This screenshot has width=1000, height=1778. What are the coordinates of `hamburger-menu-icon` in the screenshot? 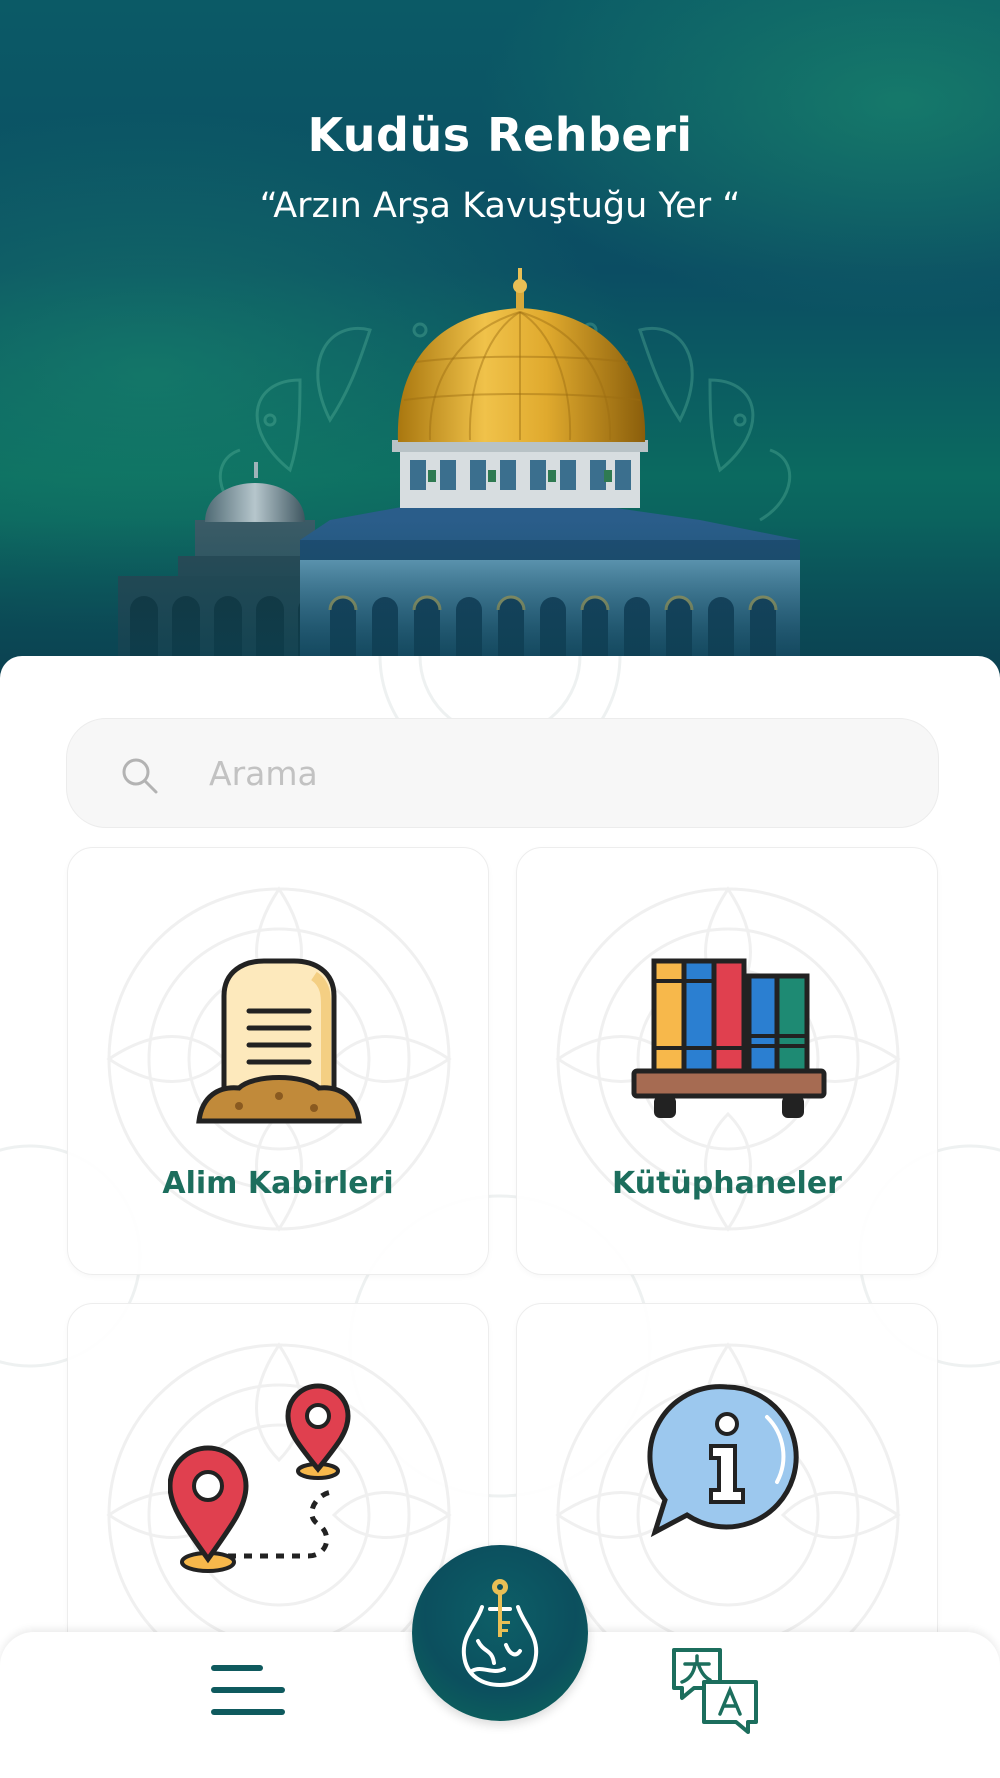 It's located at (248, 1690).